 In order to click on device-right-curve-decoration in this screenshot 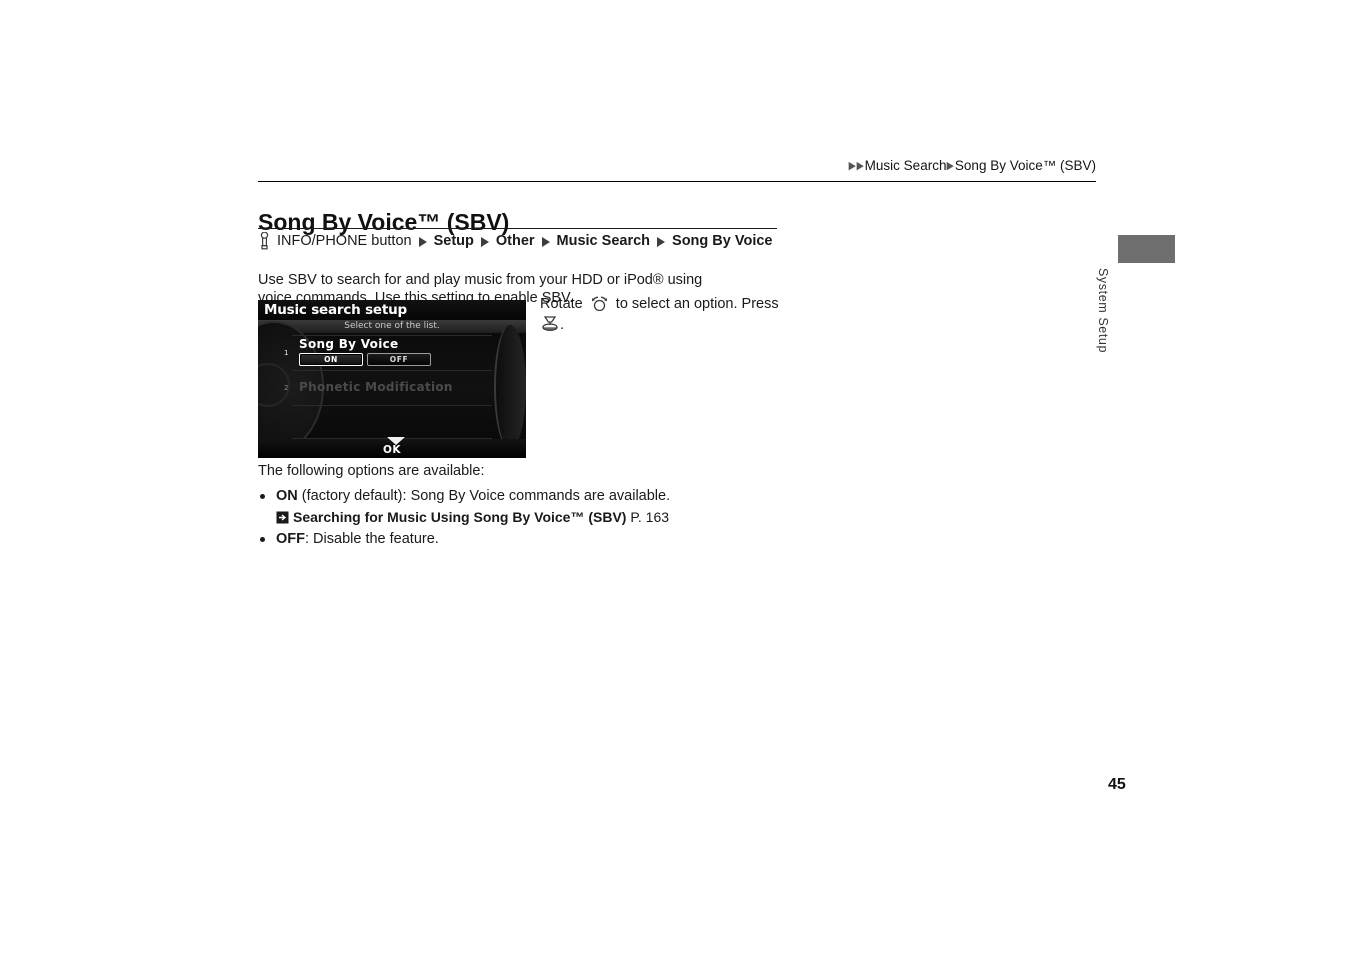, I will do `click(510, 387)`.